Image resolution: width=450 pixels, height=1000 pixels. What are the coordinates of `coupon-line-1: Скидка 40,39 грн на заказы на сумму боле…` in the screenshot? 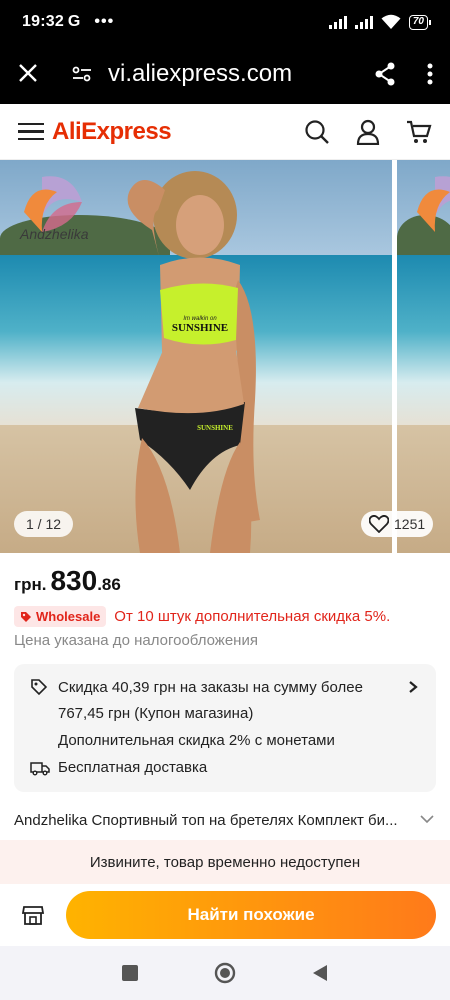 It's located at (210, 687).